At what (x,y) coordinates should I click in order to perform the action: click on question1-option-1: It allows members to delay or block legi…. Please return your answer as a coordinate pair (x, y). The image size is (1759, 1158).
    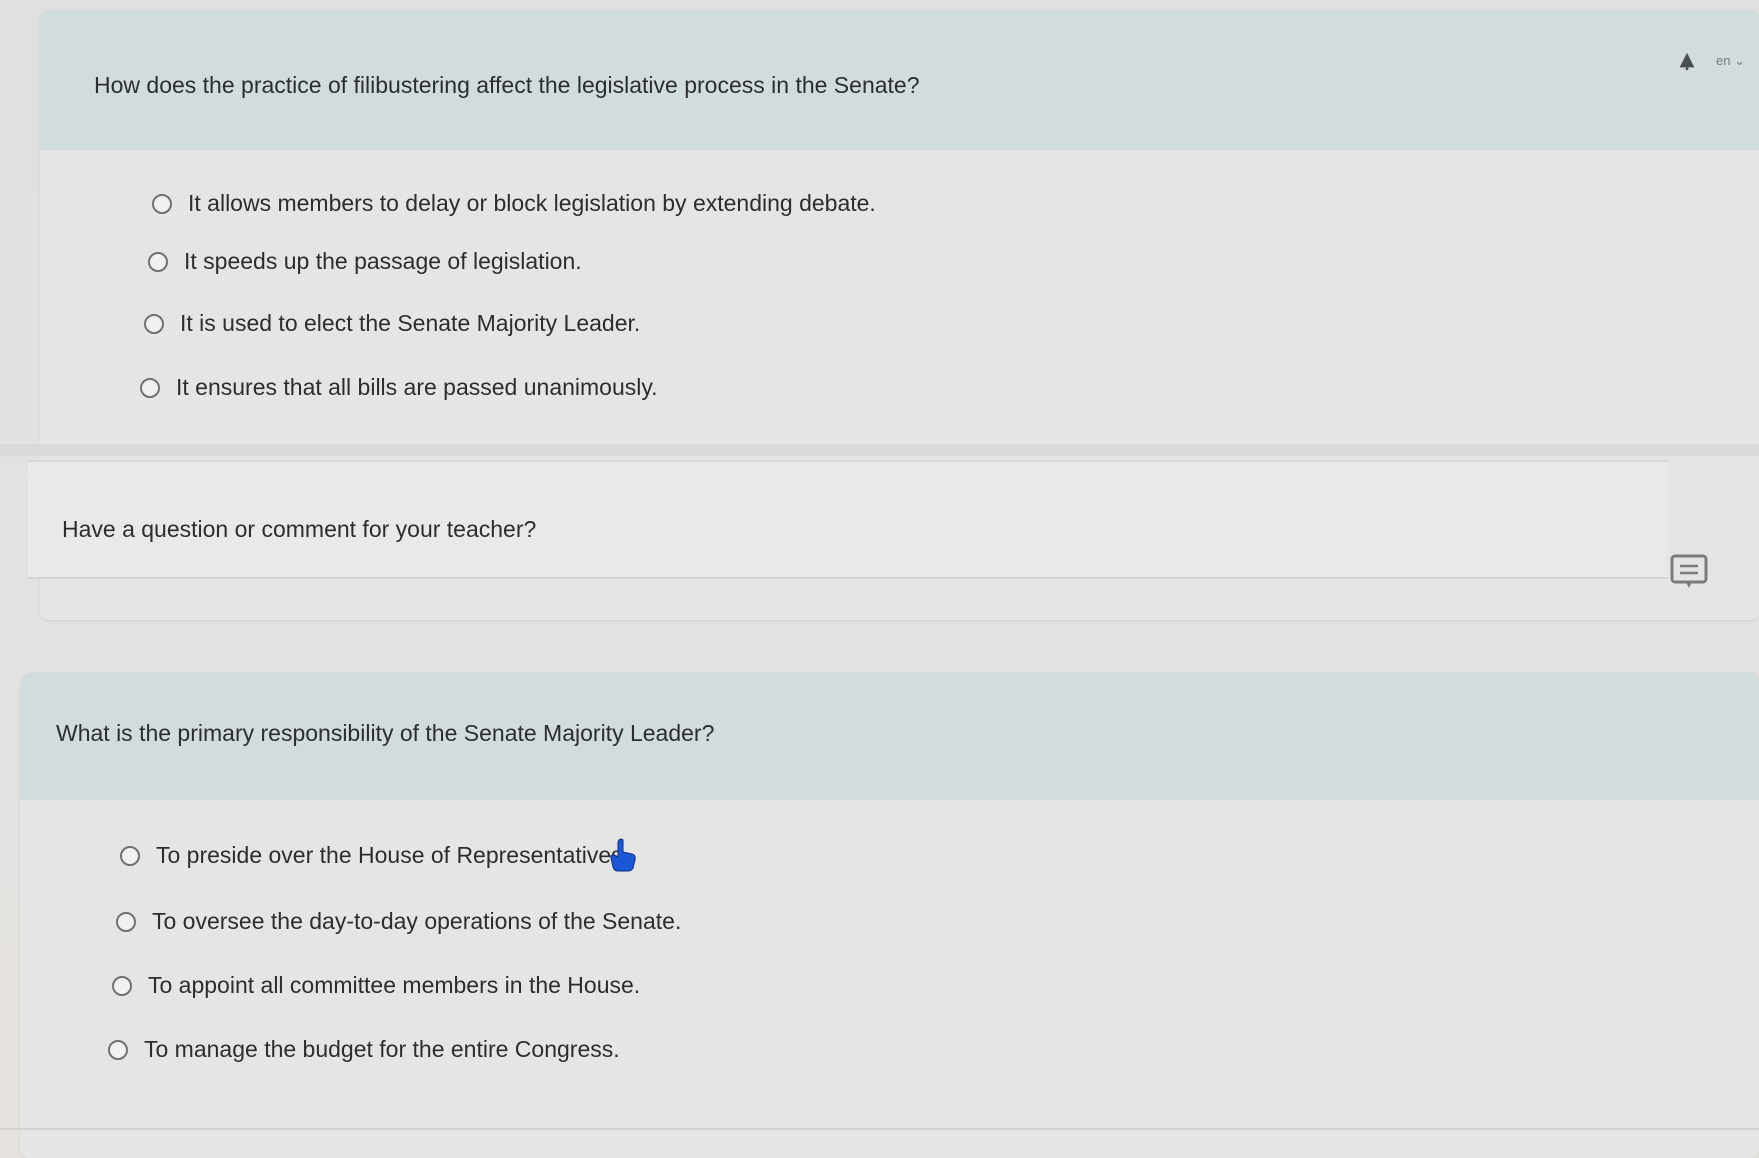
    Looking at the image, I should click on (514, 203).